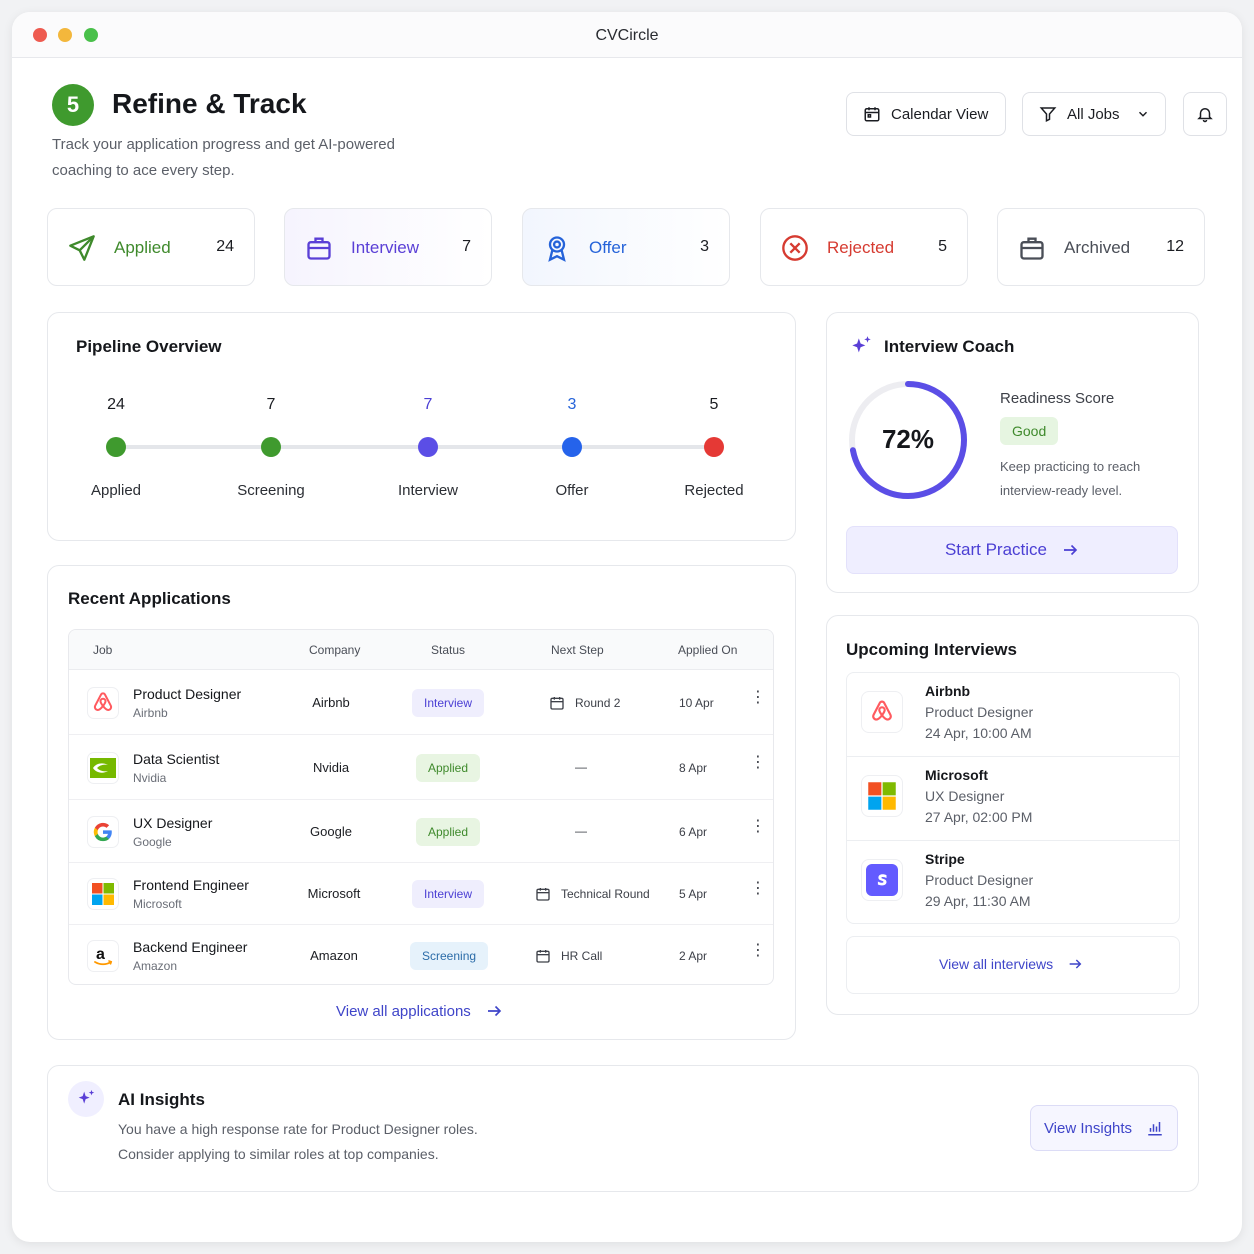 The height and width of the screenshot is (1254, 1254). I want to click on pipeline-stage-offer: 3 Offer, so click(572, 447).